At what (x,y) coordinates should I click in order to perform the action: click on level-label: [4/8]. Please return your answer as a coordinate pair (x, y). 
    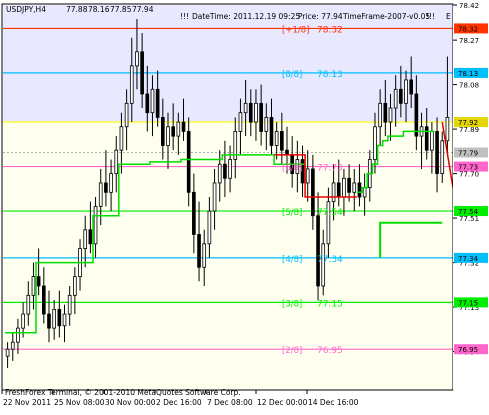
    Looking at the image, I should click on (292, 260).